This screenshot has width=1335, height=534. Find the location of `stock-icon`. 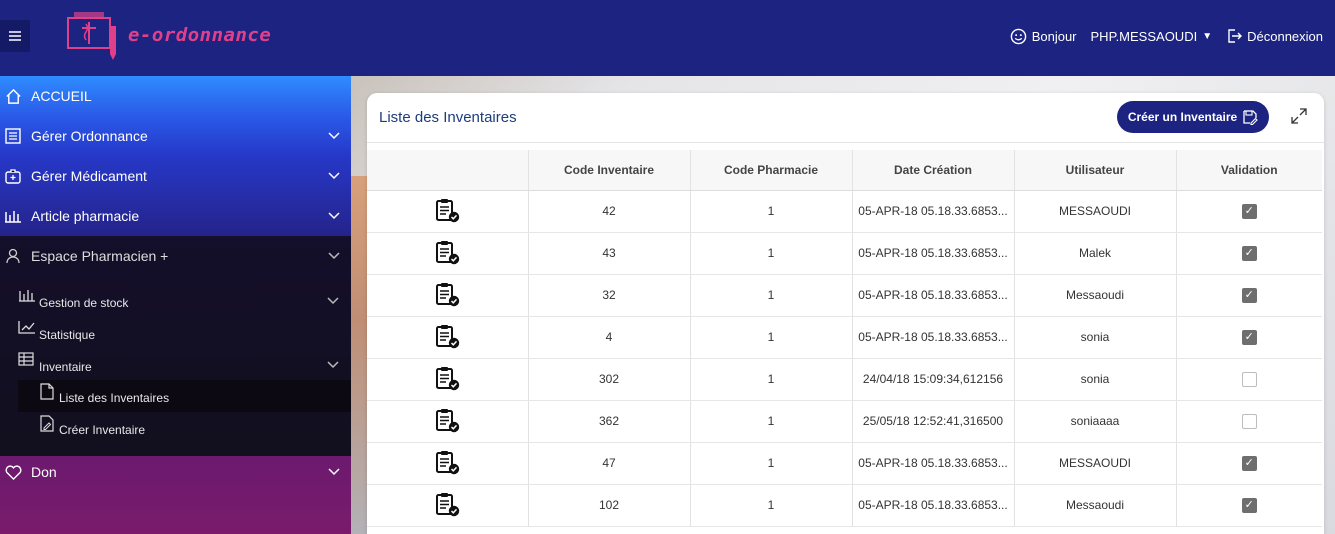

stock-icon is located at coordinates (27, 296).